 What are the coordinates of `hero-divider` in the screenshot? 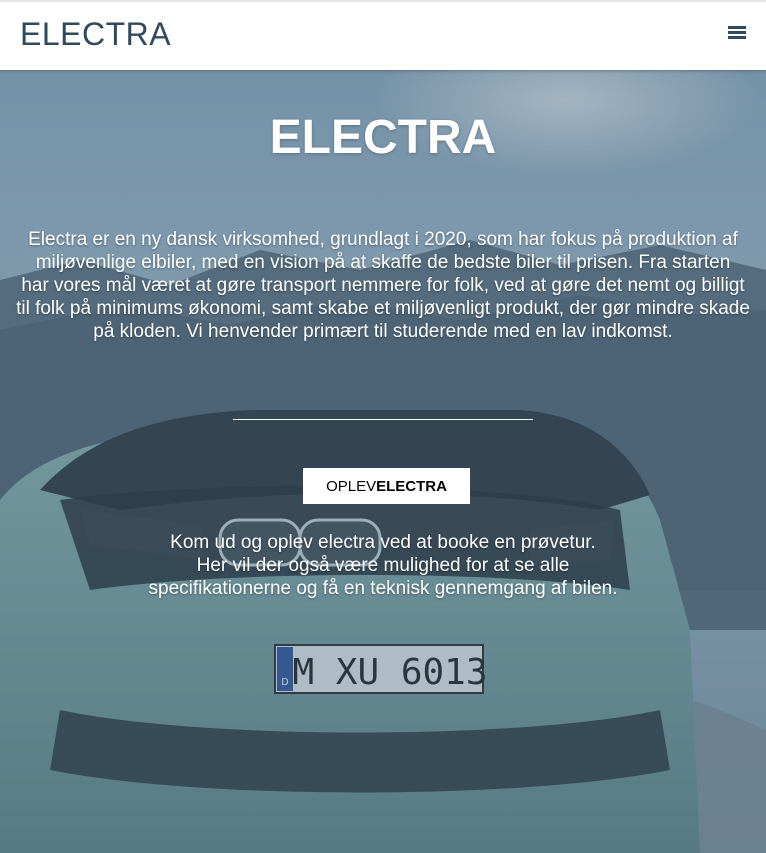 It's located at (383, 419).